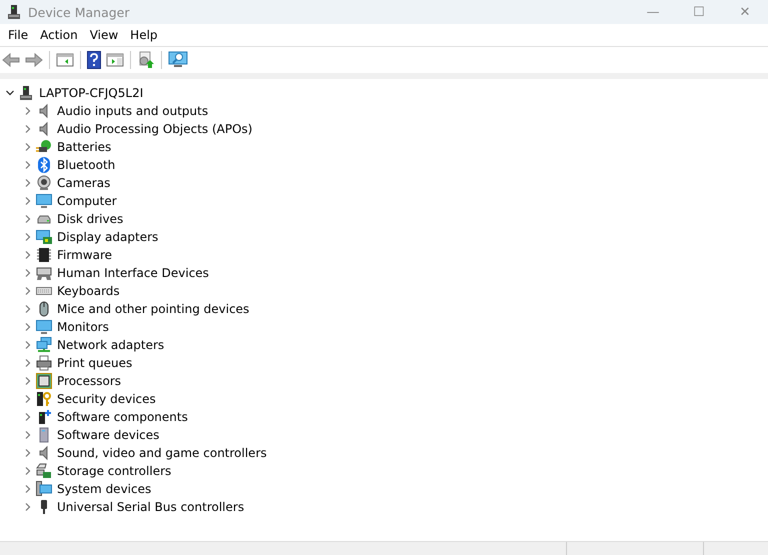 Image resolution: width=768 pixels, height=555 pixels. What do you see at coordinates (94, 60) in the screenshot?
I see `help-icon` at bounding box center [94, 60].